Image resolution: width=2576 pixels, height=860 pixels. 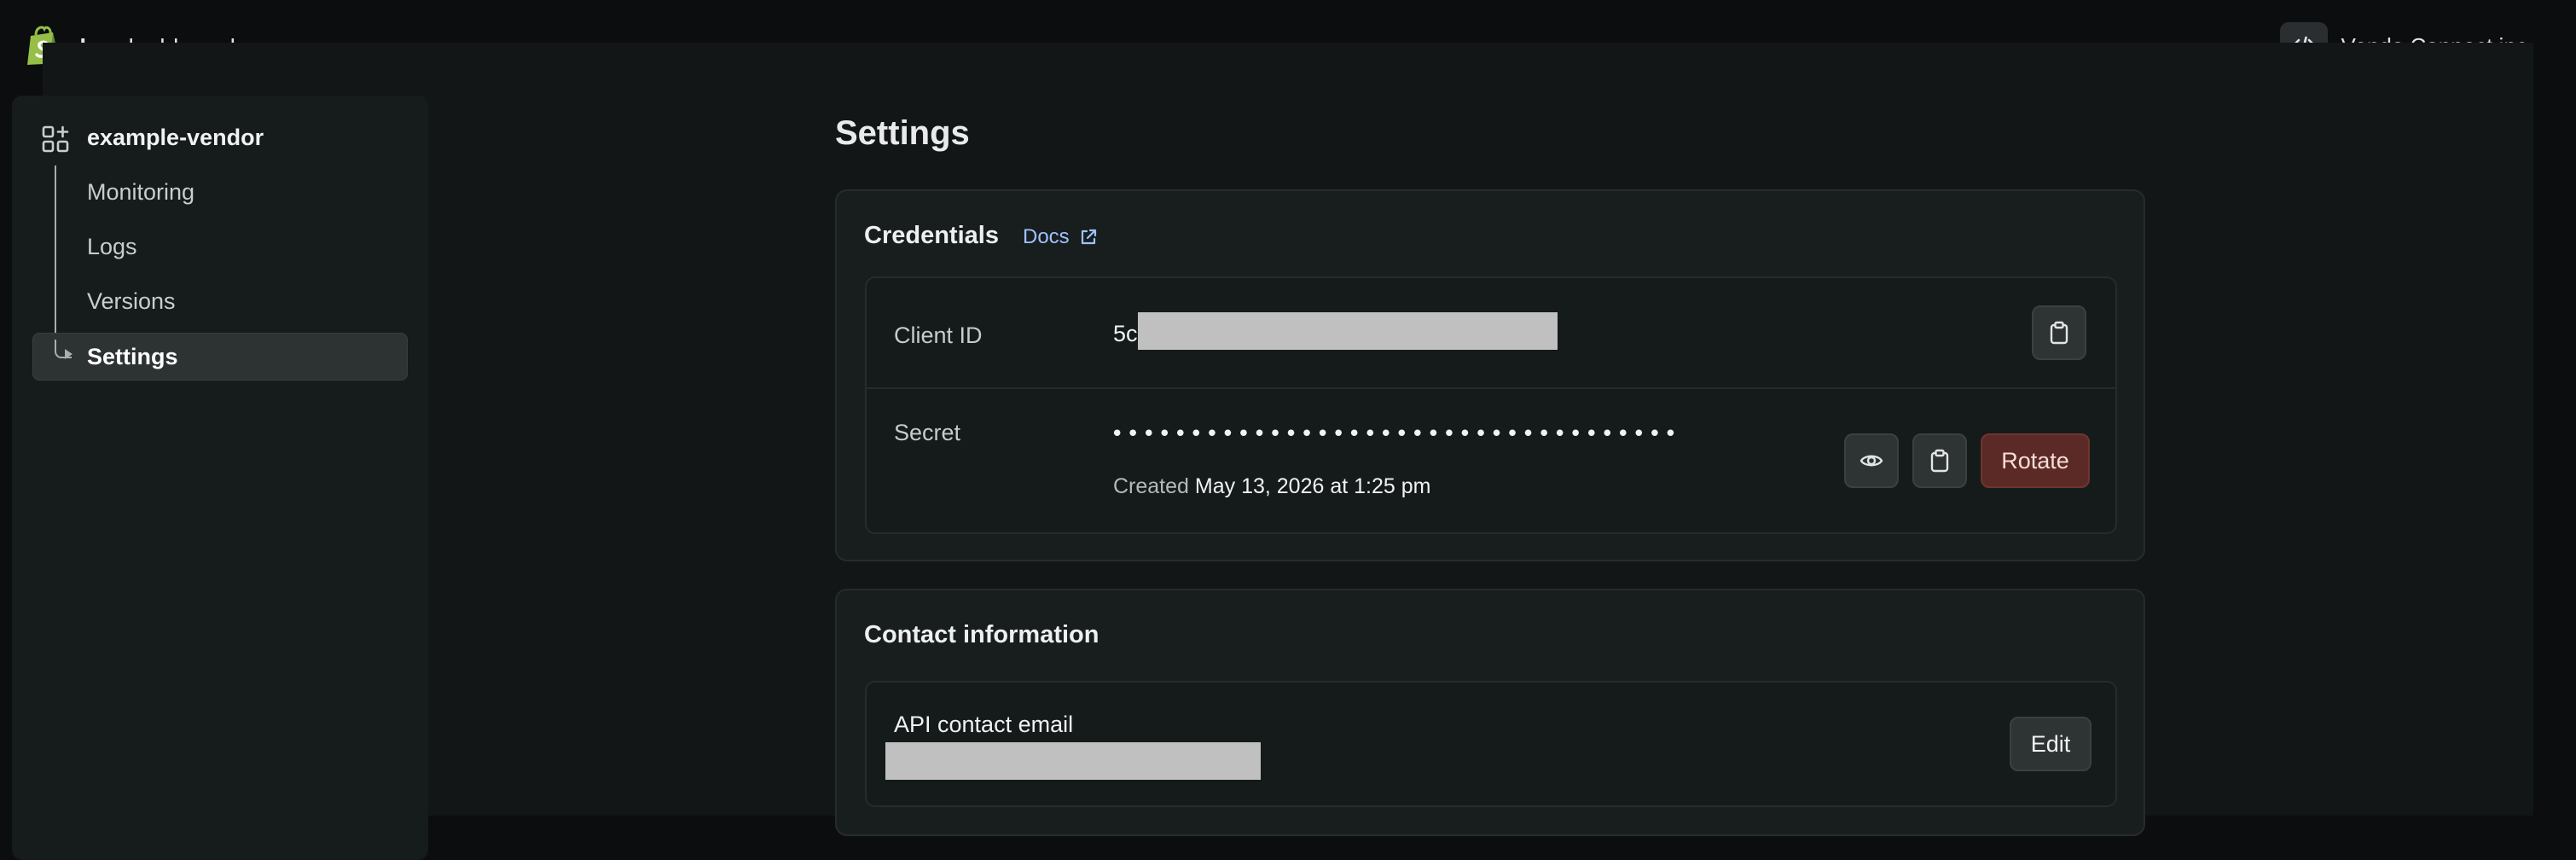 What do you see at coordinates (981, 634) in the screenshot?
I see `contact-title: Contact information` at bounding box center [981, 634].